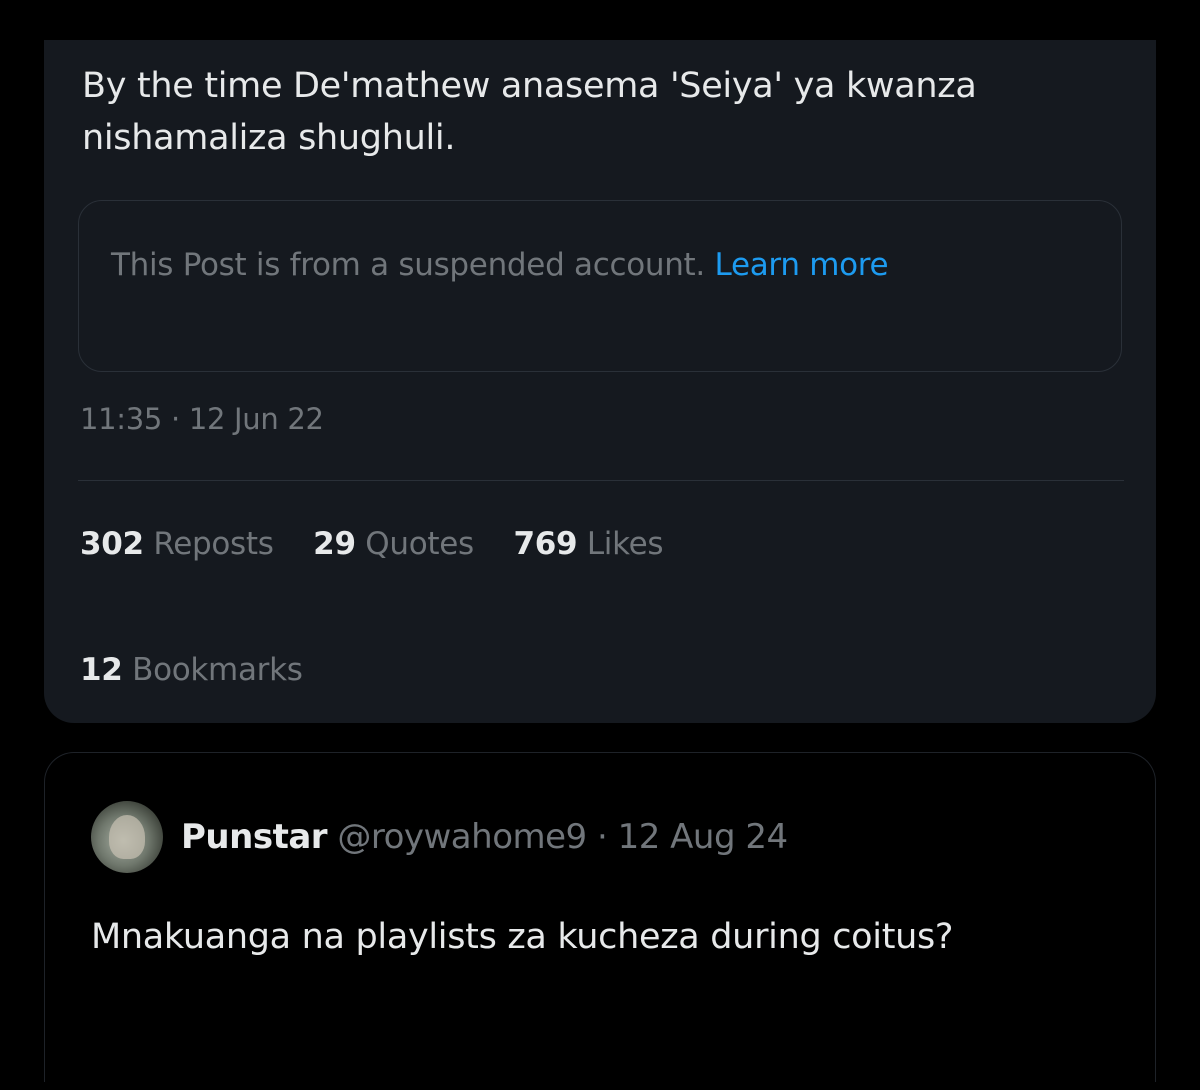  What do you see at coordinates (408, 265) in the screenshot?
I see `suspended-notice-message: This Post is from a suspended account.` at bounding box center [408, 265].